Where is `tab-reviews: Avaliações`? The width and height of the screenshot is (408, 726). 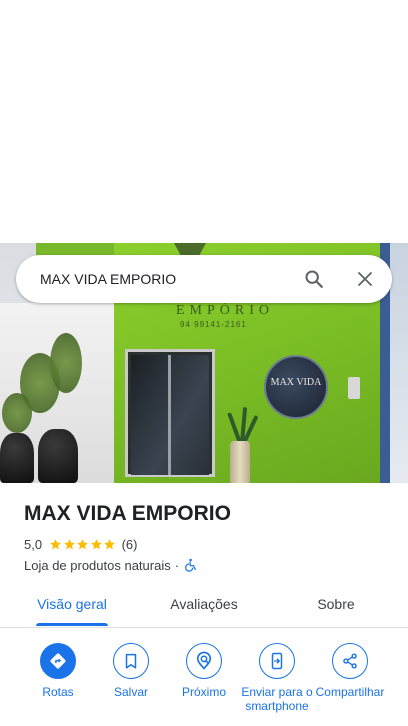
tab-reviews: Avaliações is located at coordinates (204, 606).